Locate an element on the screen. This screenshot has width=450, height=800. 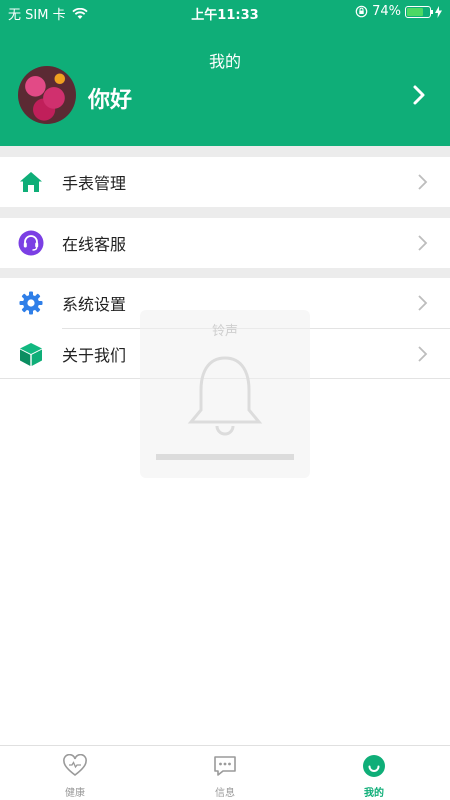
overlay-progress-bar is located at coordinates (225, 457).